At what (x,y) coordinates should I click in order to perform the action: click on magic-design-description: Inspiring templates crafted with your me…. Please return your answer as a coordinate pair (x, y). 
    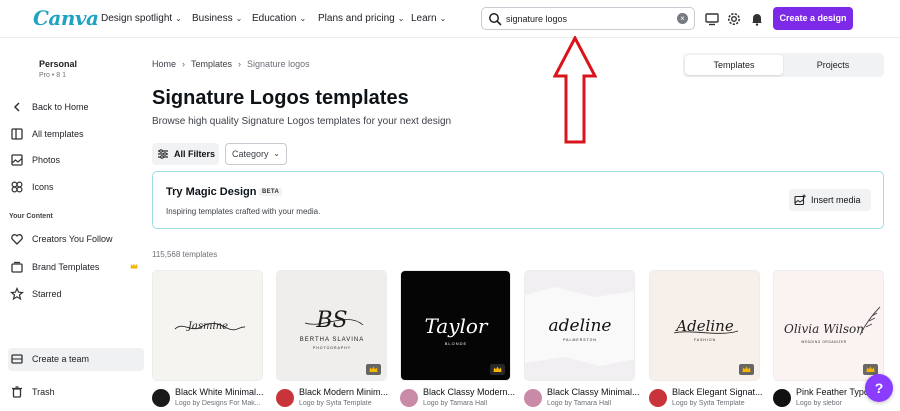
    Looking at the image, I should click on (243, 211).